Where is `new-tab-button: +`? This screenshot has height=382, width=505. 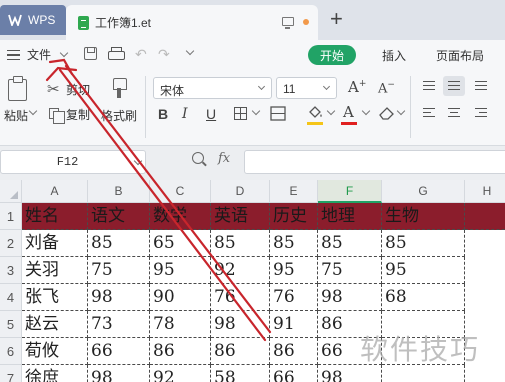
new-tab-button: + is located at coordinates (336, 19).